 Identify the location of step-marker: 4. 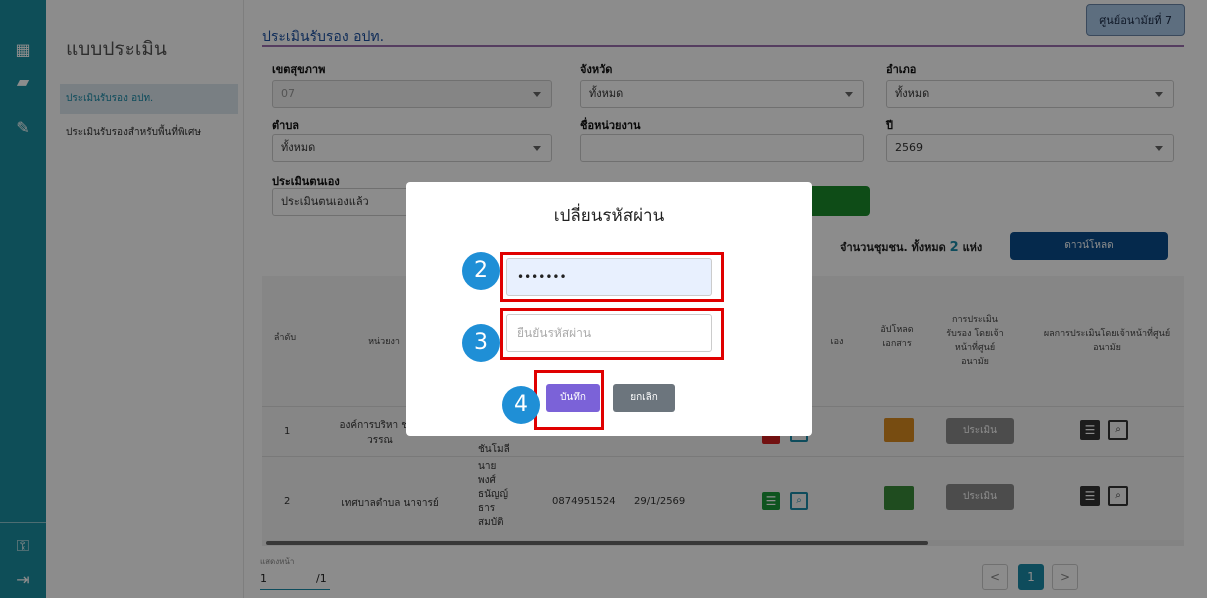
(521, 405).